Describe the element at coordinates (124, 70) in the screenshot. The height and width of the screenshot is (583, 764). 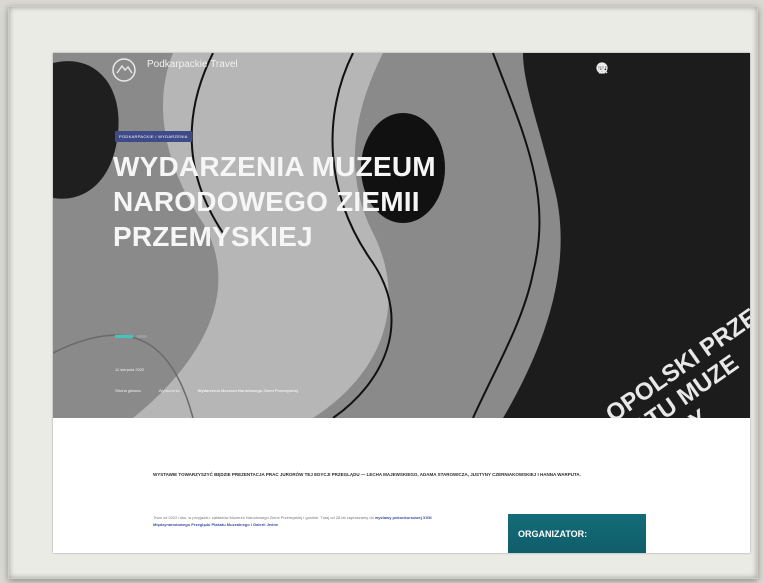
I see `logo-icon` at that location.